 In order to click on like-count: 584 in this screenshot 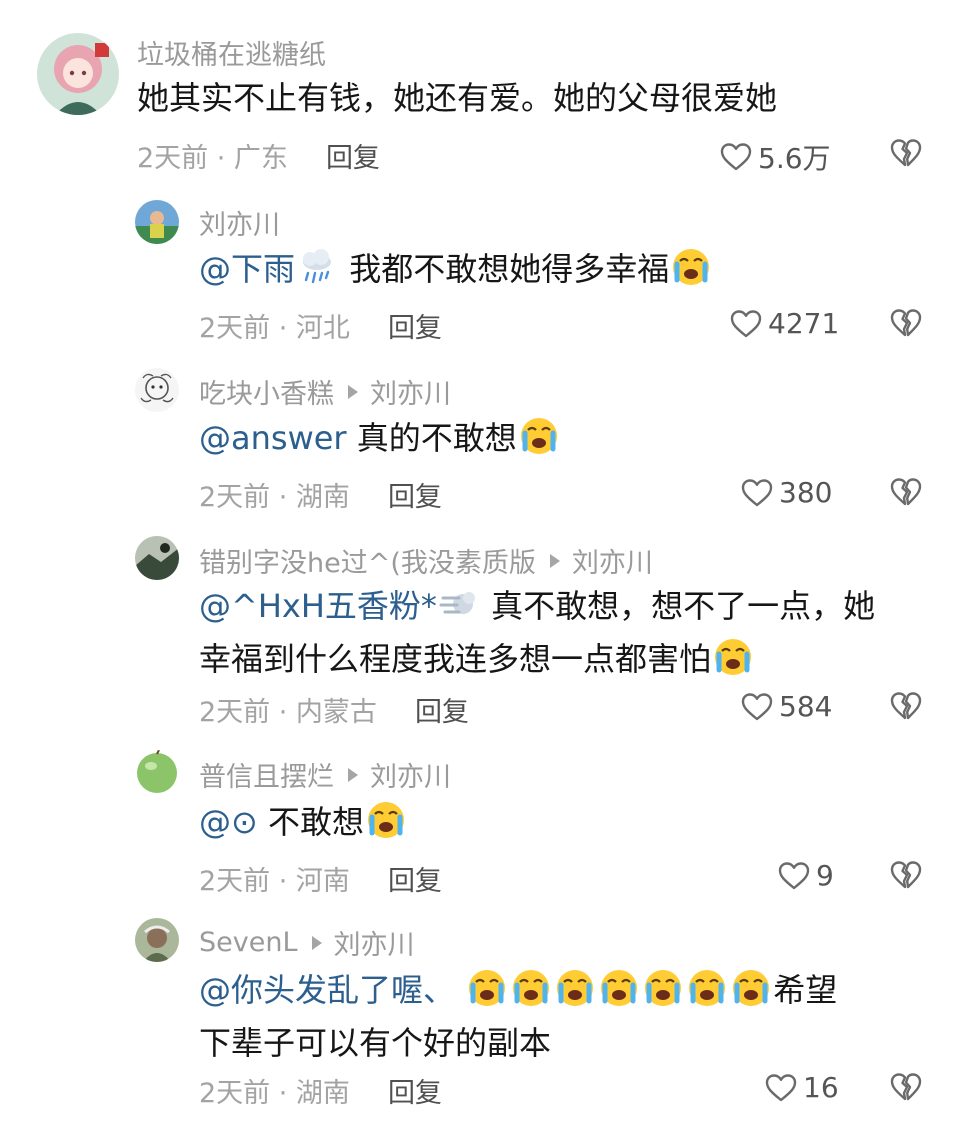, I will do `click(806, 706)`.